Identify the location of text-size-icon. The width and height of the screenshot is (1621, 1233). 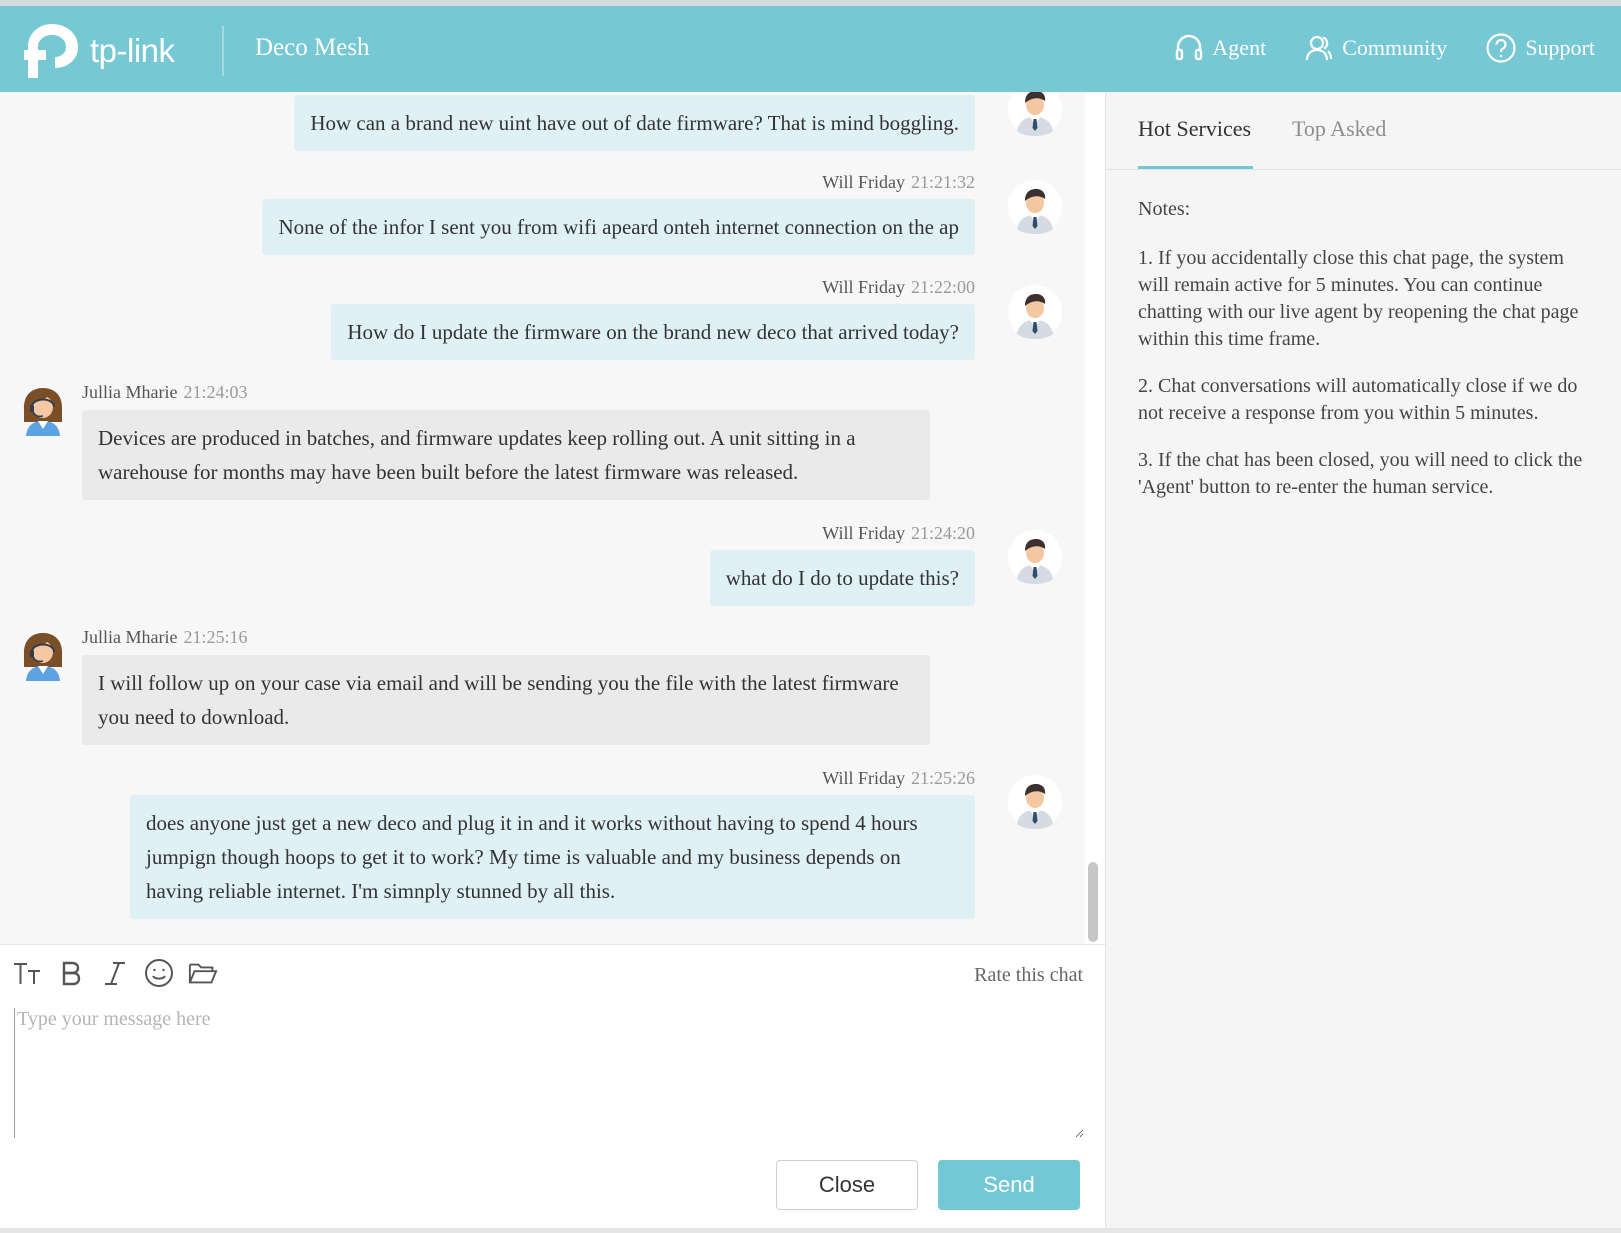
(27, 973).